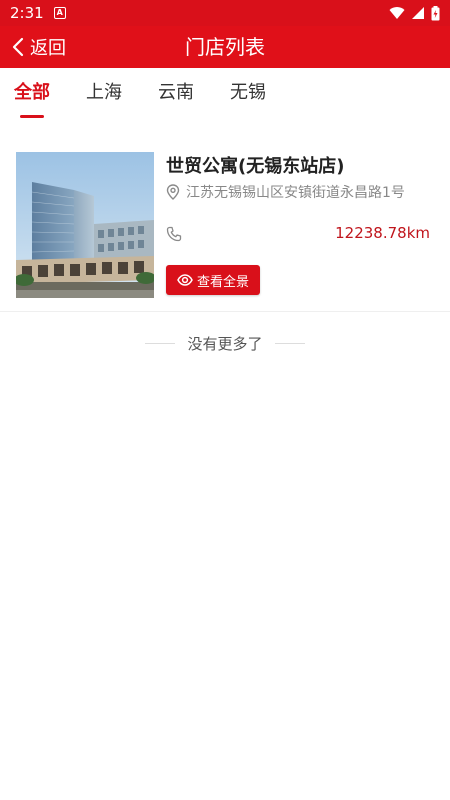 The width and height of the screenshot is (450, 800). I want to click on battery-icon, so click(435, 12).